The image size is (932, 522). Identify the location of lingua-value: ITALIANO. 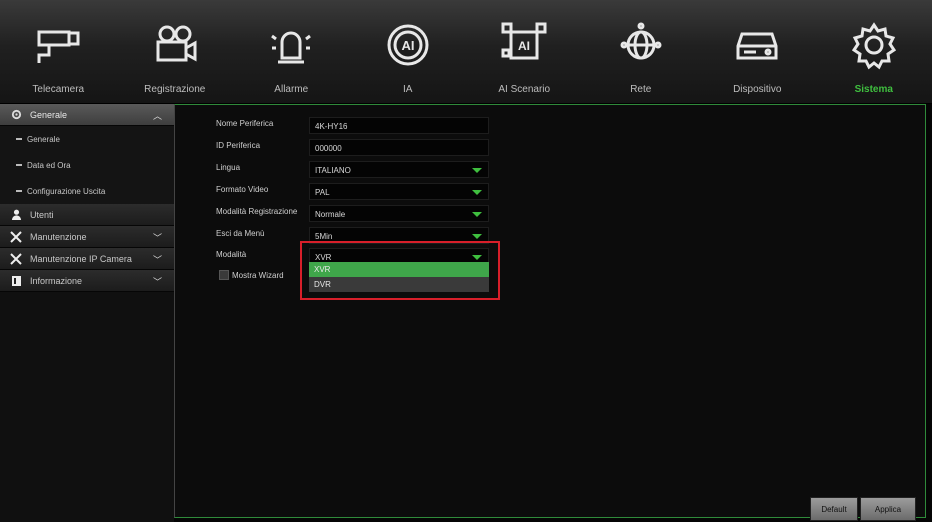
(333, 170).